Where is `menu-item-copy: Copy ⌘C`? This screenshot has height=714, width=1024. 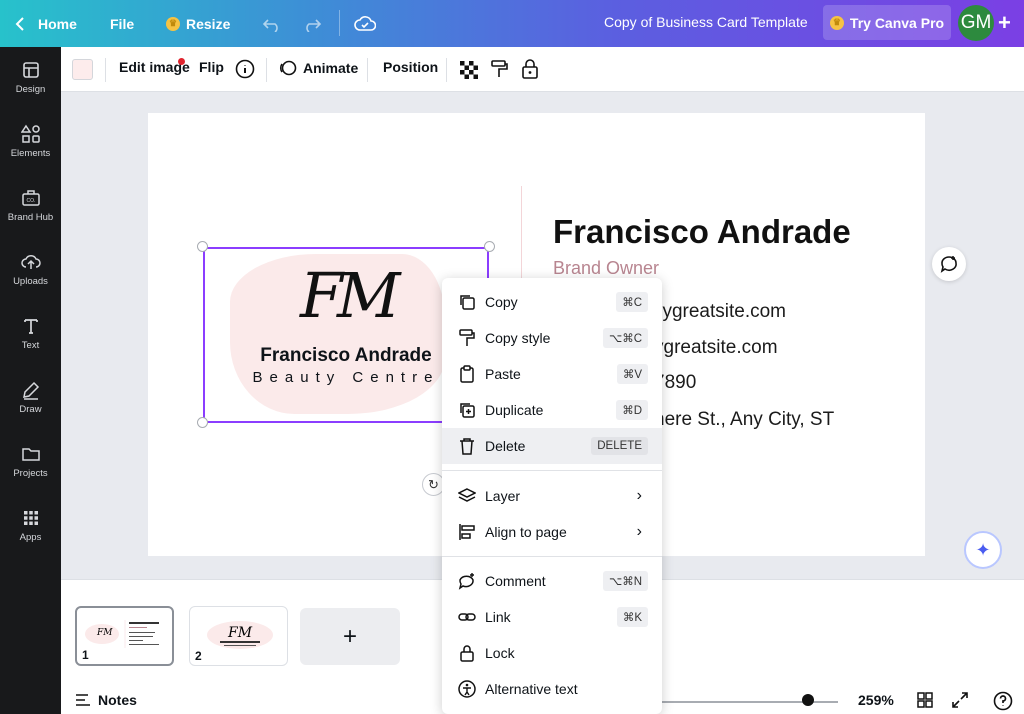
menu-item-copy: Copy ⌘C is located at coordinates (552, 302).